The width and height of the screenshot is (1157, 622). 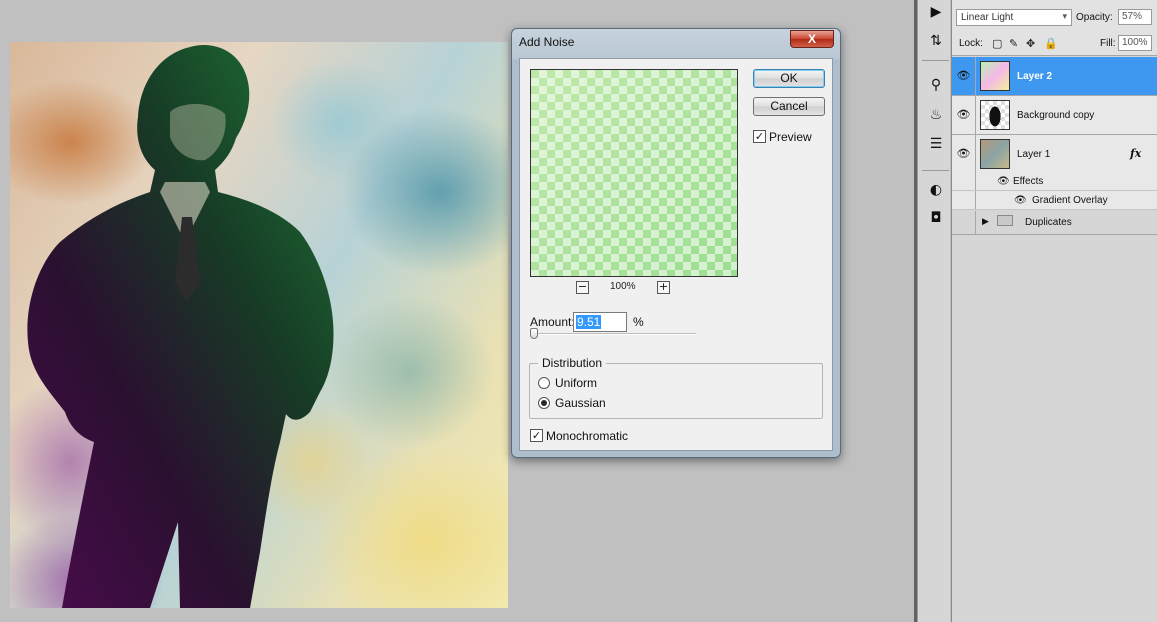 I want to click on distribution-group: Distribution Uniform Gaussian, so click(x=676, y=387).